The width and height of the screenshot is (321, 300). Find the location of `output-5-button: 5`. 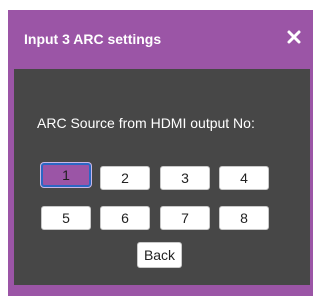

output-5-button: 5 is located at coordinates (66, 218).